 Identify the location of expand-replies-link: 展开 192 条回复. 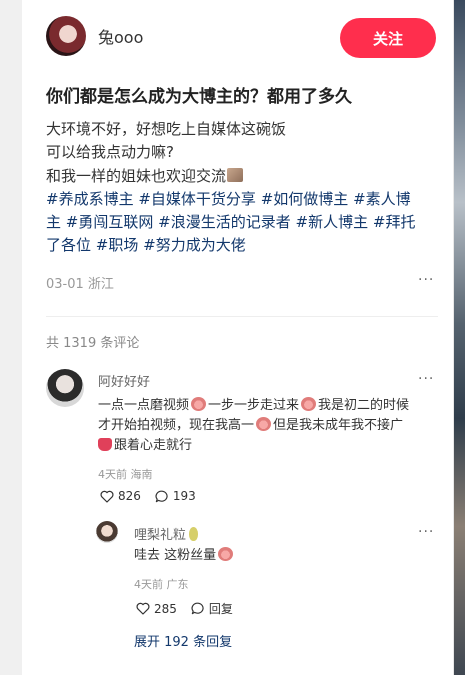
(183, 640).